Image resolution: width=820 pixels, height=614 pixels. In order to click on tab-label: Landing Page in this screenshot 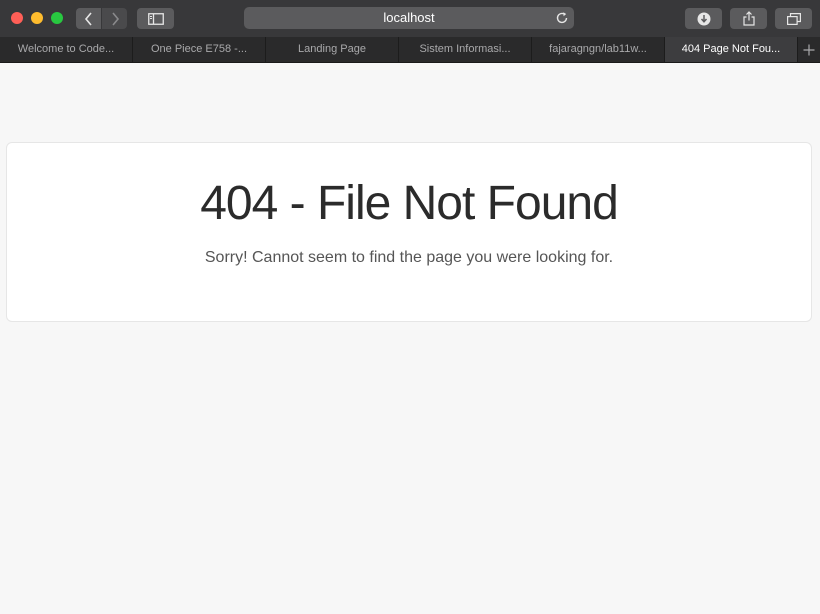, I will do `click(332, 49)`.